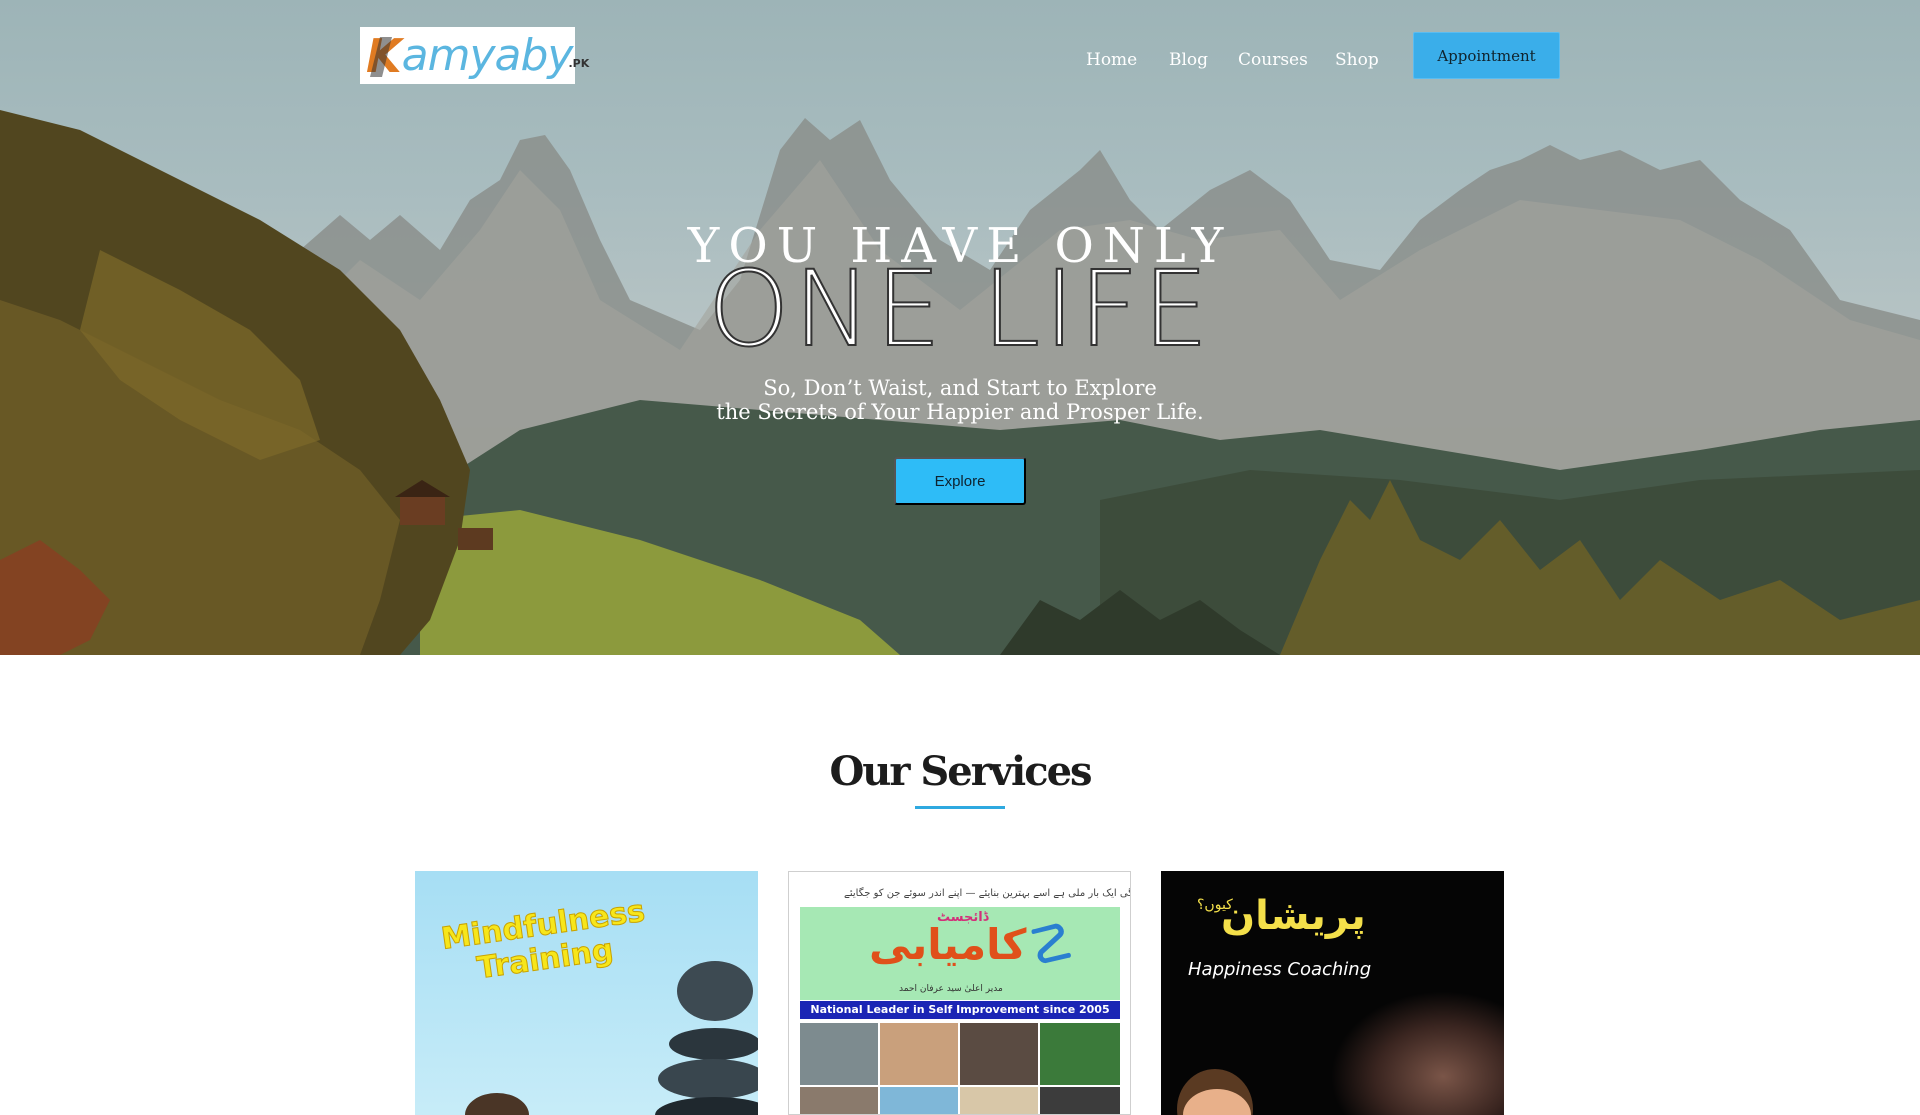  I want to click on site-logo: K amyaby .PK, so click(474, 55).